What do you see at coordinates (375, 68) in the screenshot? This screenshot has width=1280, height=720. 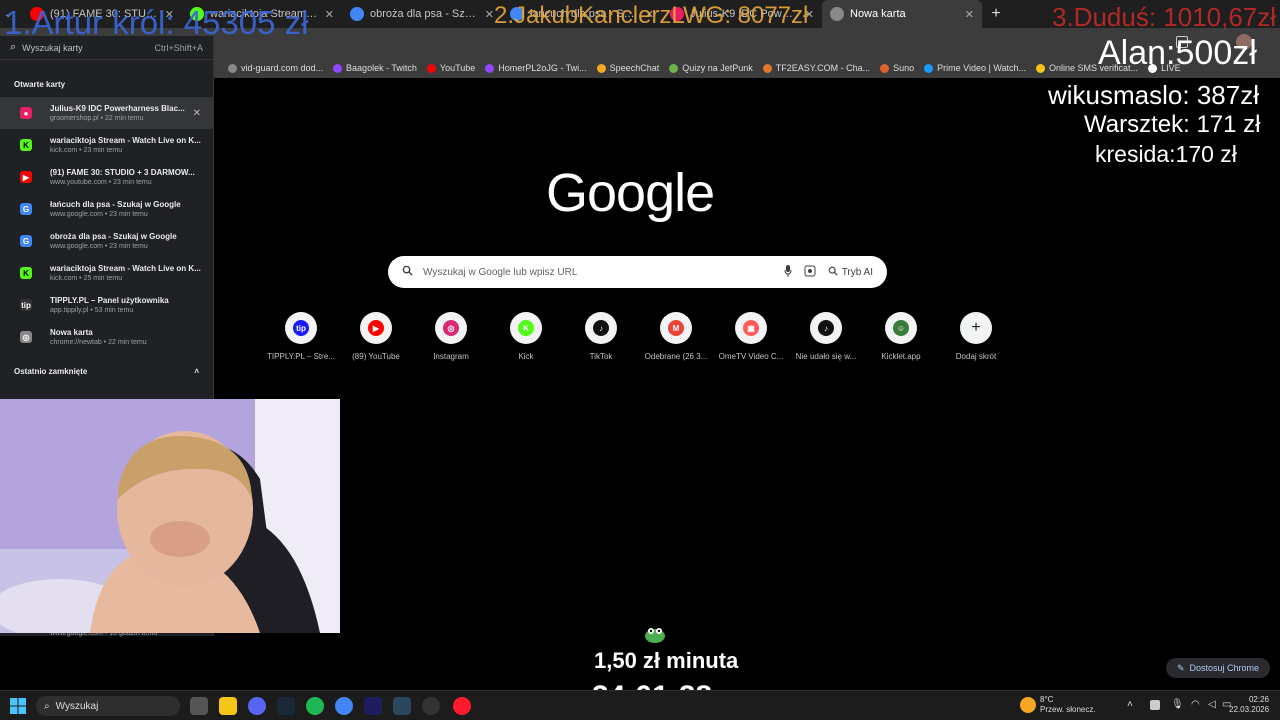 I see `bookmark-item: Baagolek - Twitch` at bounding box center [375, 68].